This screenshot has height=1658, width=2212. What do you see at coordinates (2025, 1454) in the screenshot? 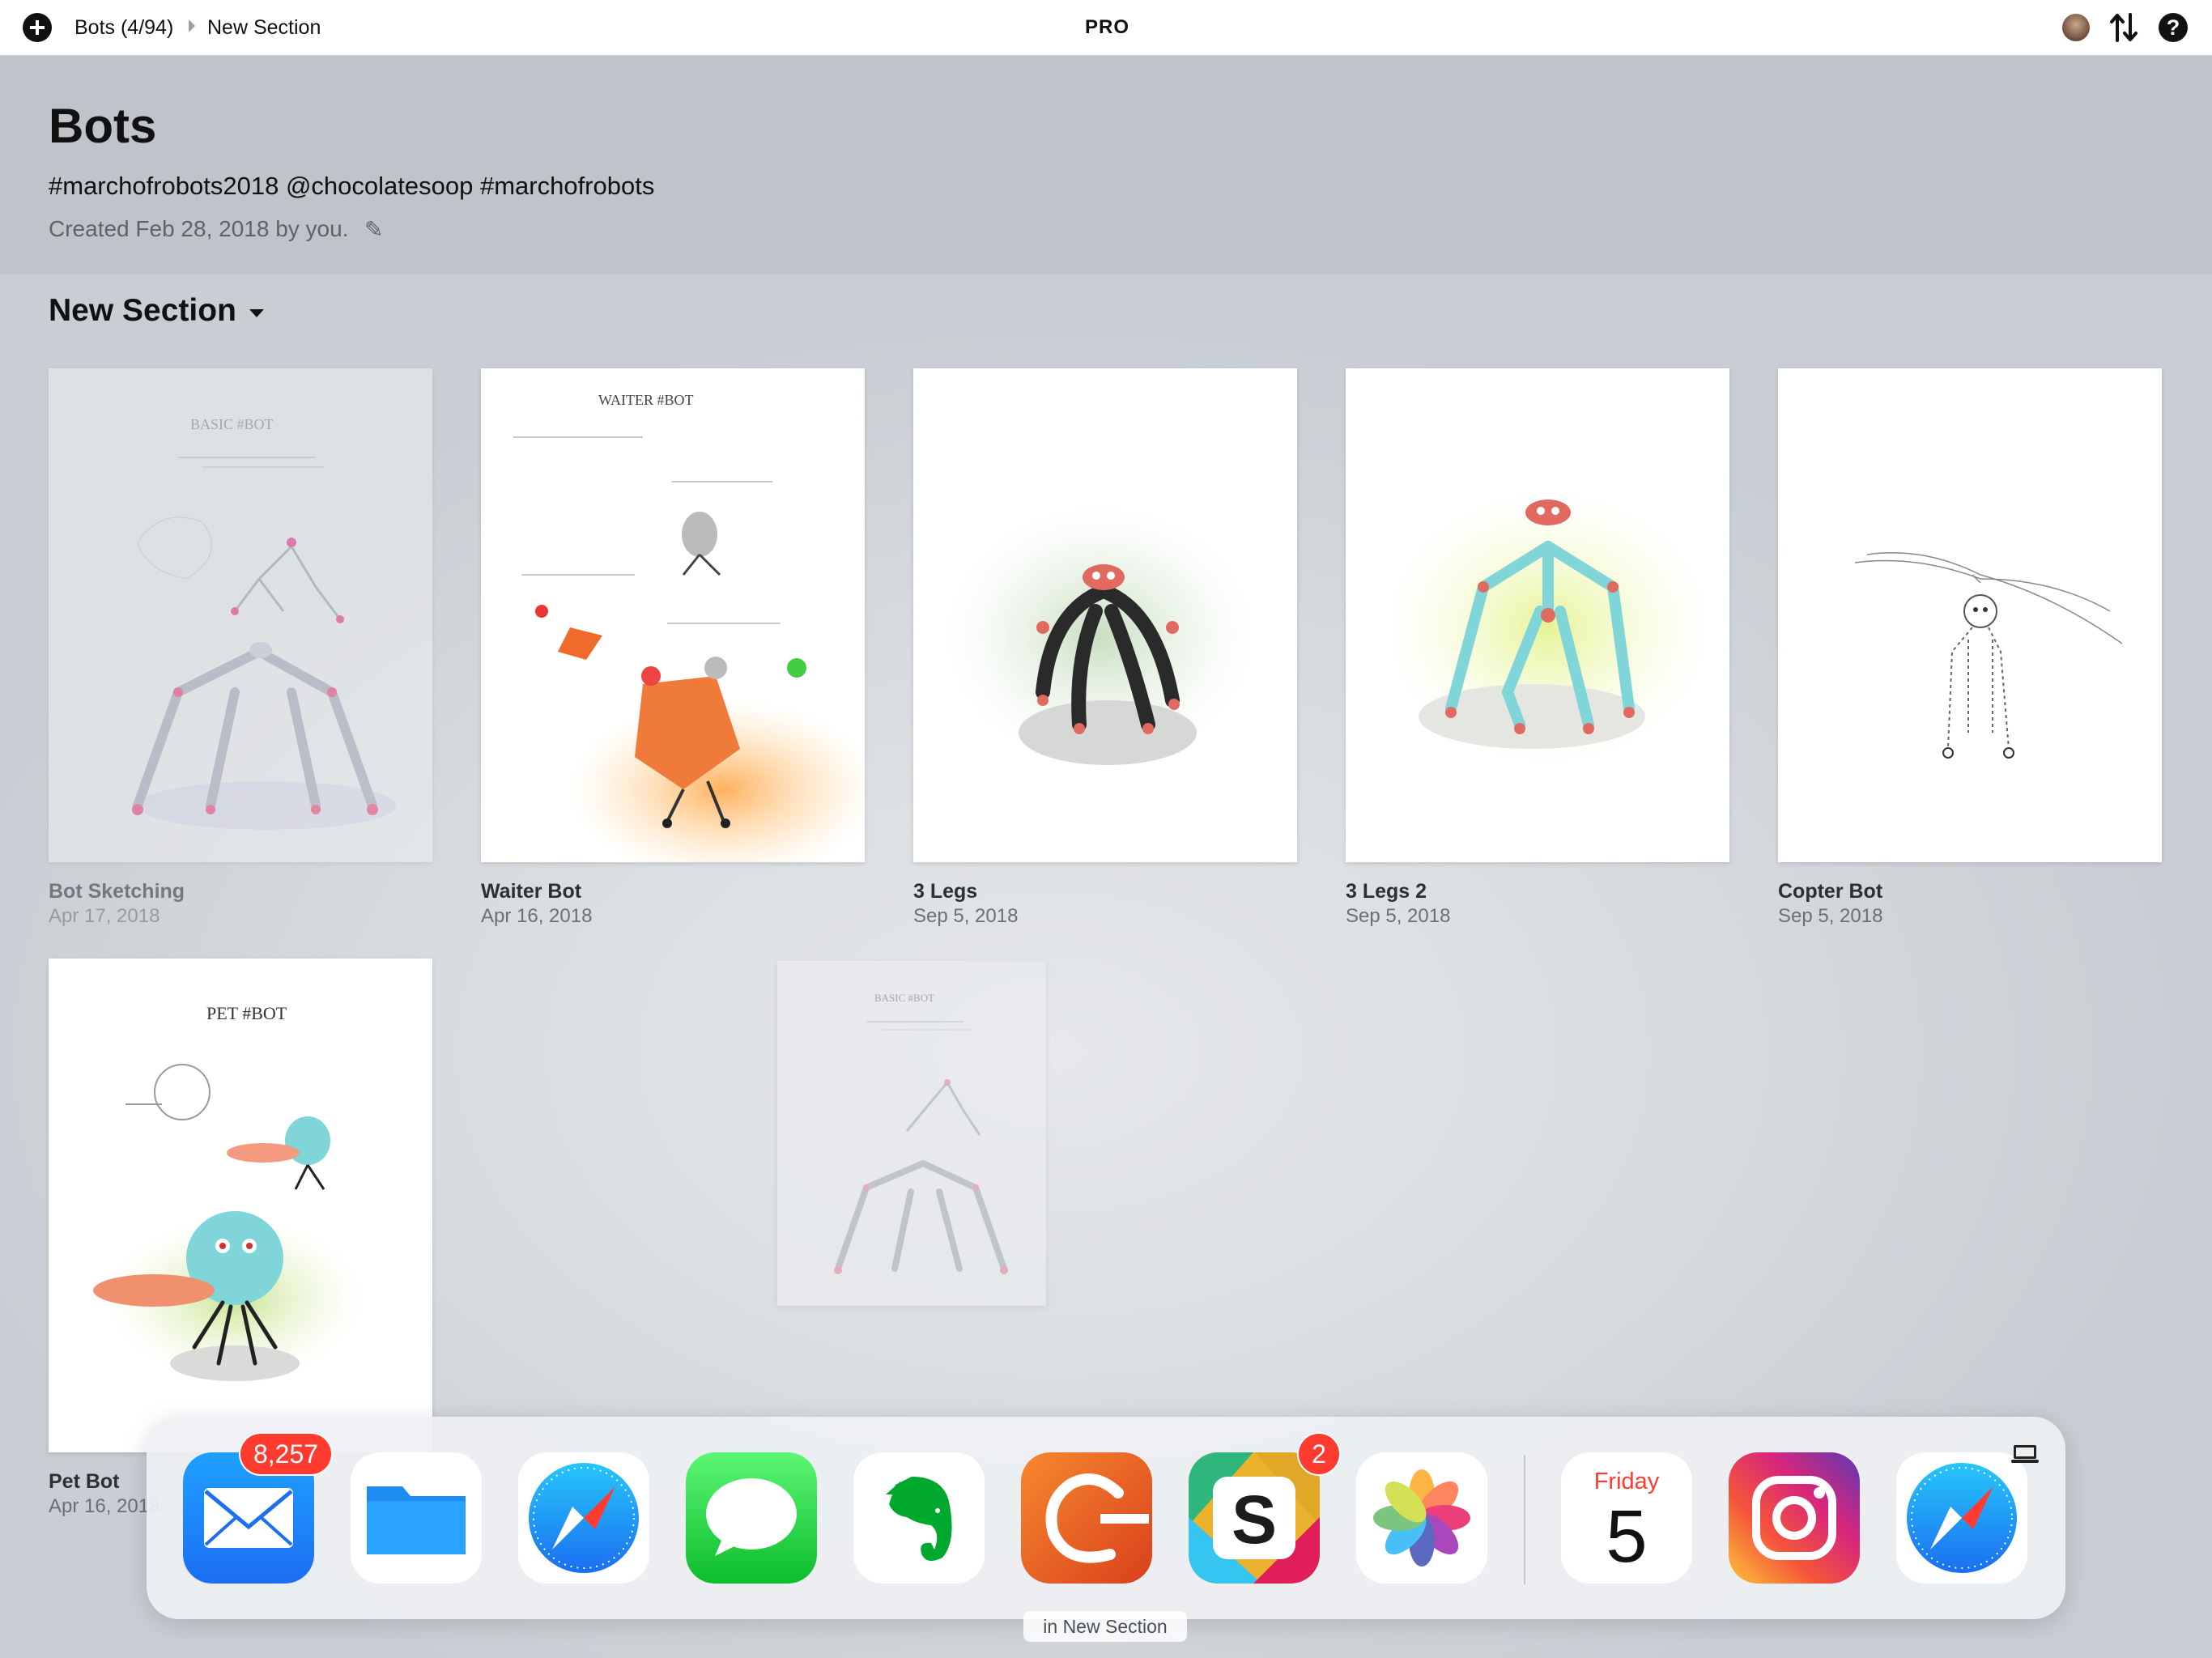
I see `handoff-icon` at bounding box center [2025, 1454].